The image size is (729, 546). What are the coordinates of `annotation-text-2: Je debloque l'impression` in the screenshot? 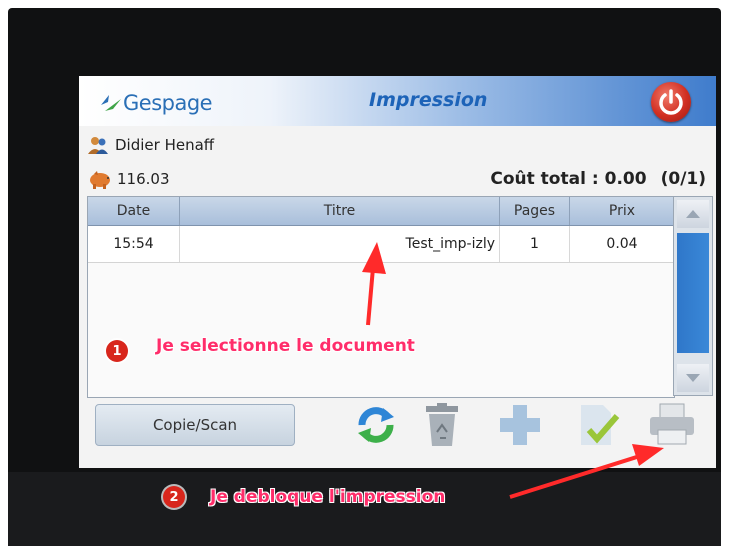 It's located at (328, 497).